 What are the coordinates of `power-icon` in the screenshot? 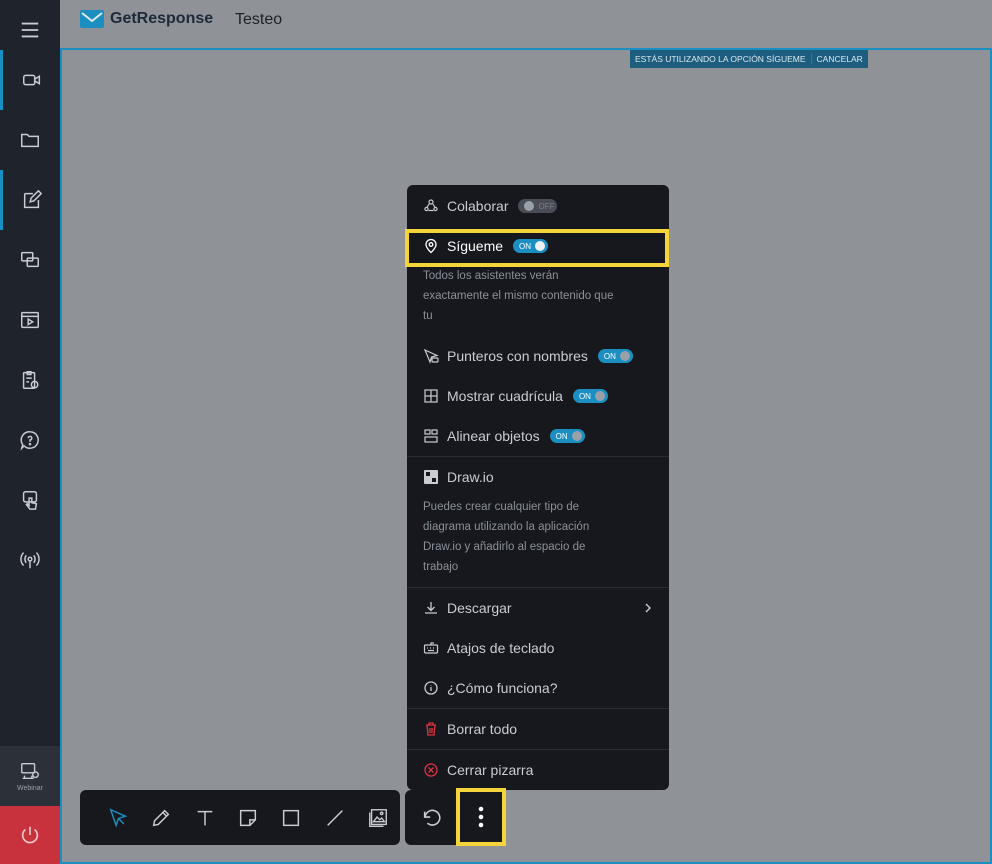 It's located at (30, 835).